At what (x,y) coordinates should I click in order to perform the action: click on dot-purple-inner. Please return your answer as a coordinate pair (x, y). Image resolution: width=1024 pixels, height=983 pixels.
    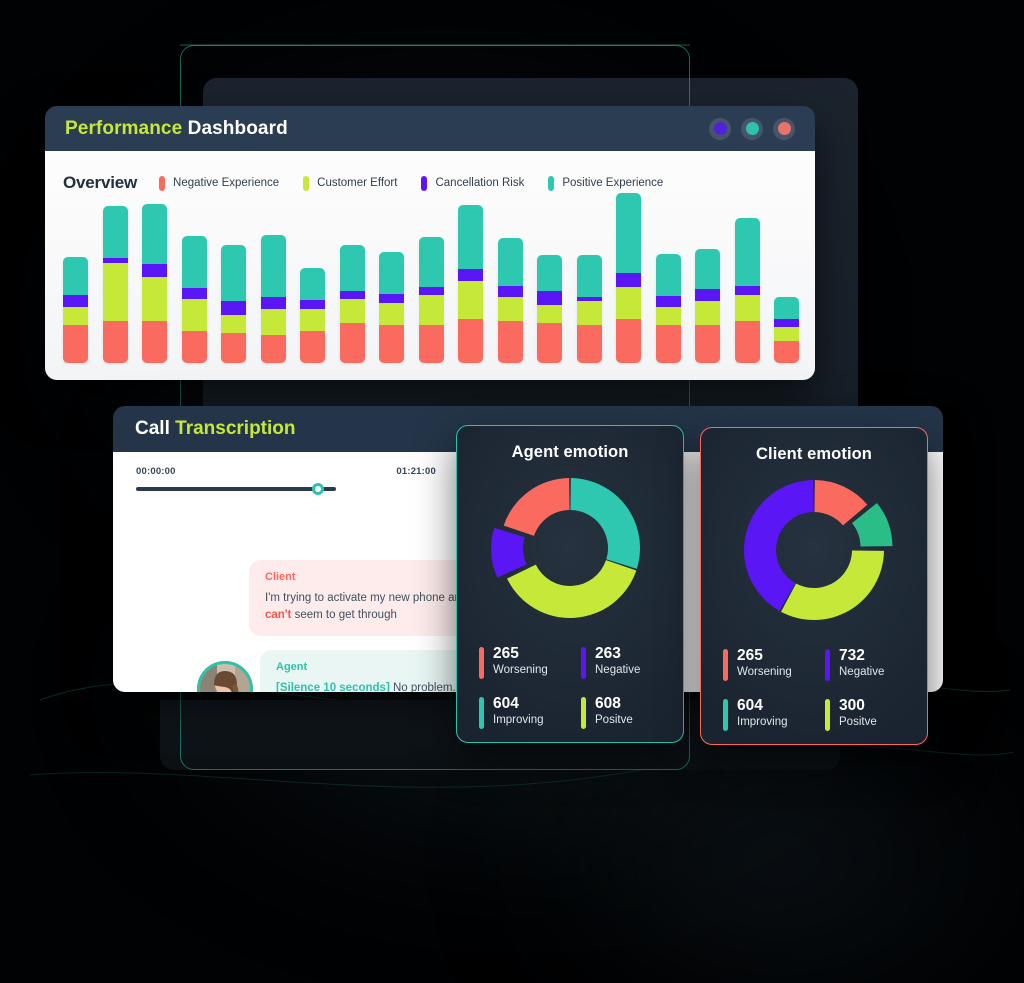
    Looking at the image, I should click on (720, 128).